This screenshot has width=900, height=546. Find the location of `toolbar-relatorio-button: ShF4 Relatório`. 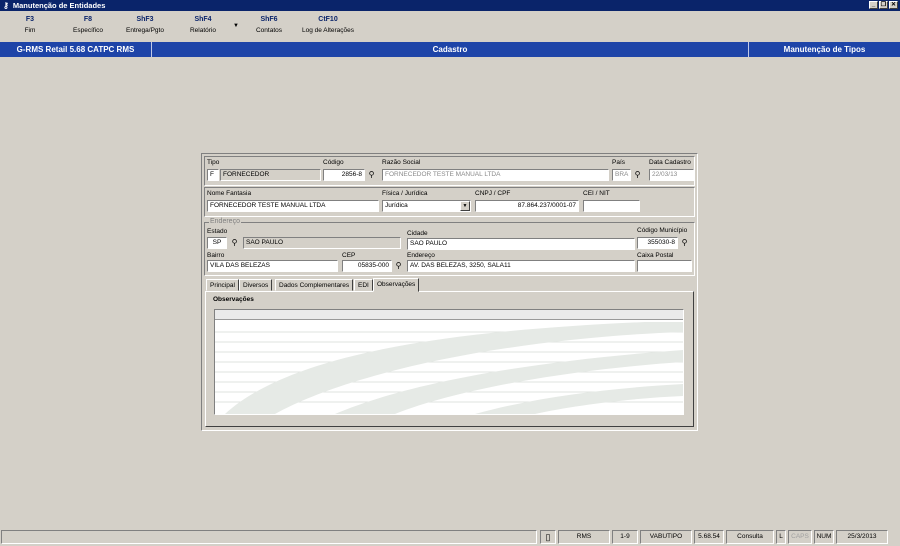

toolbar-relatorio-button: ShF4 Relatório is located at coordinates (203, 25).